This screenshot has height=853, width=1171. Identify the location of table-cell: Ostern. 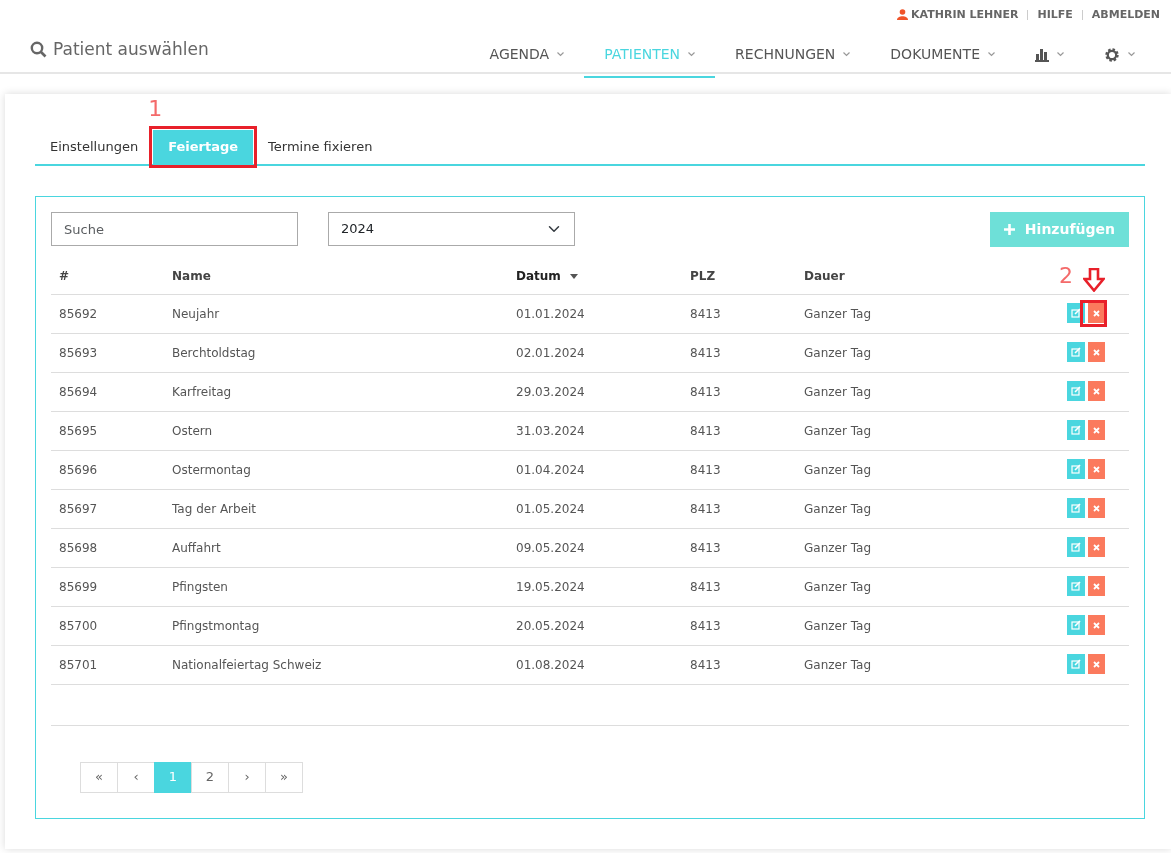
(336, 431).